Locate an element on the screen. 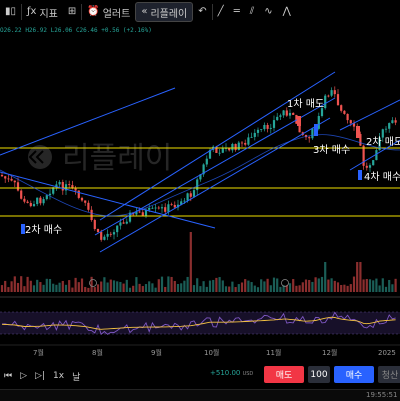 This screenshot has width=400, height=401. ohlc-change: +0.56 (+2.16%) is located at coordinates (126, 30).